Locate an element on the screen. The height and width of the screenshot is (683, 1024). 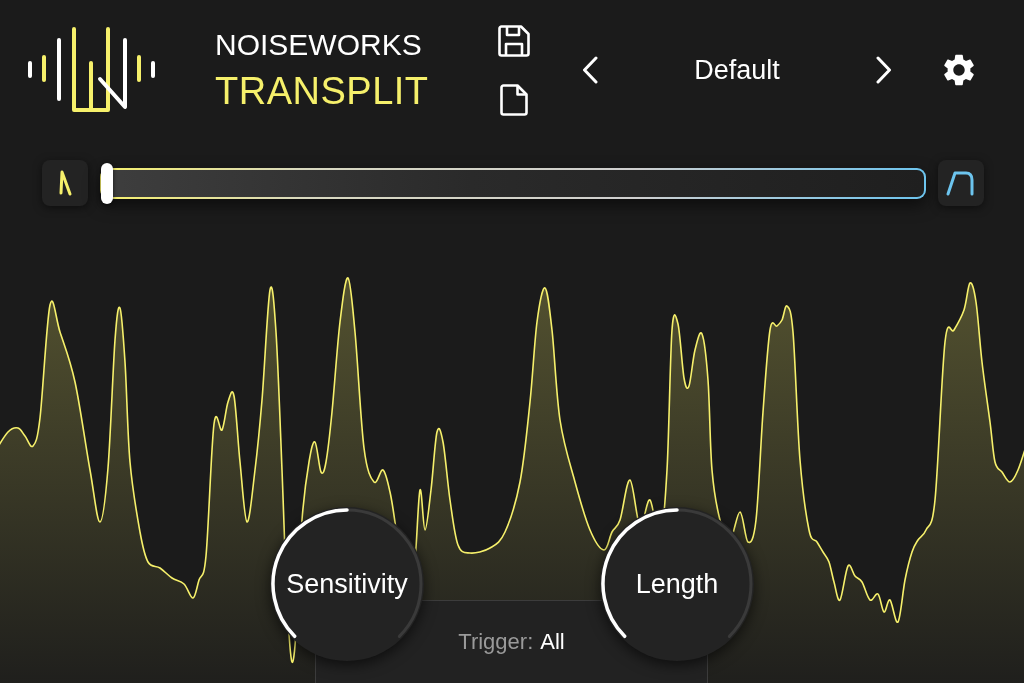
chevron-right-icon is located at coordinates (884, 70).